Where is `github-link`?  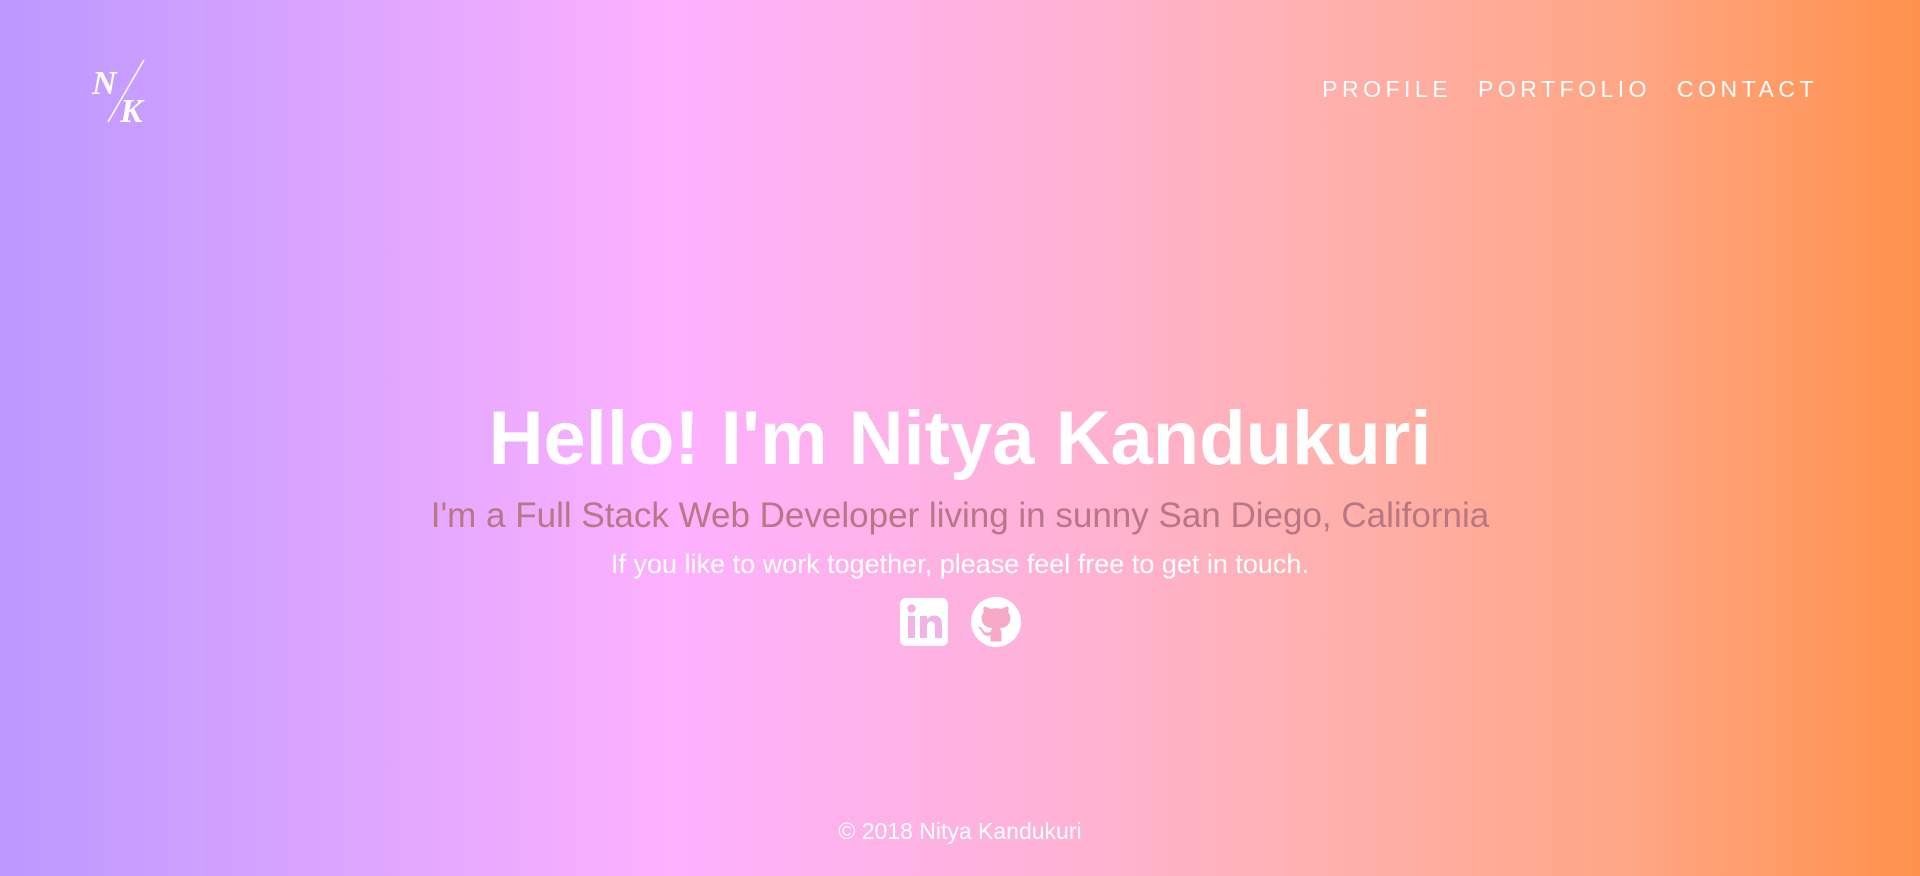
github-link is located at coordinates (996, 622).